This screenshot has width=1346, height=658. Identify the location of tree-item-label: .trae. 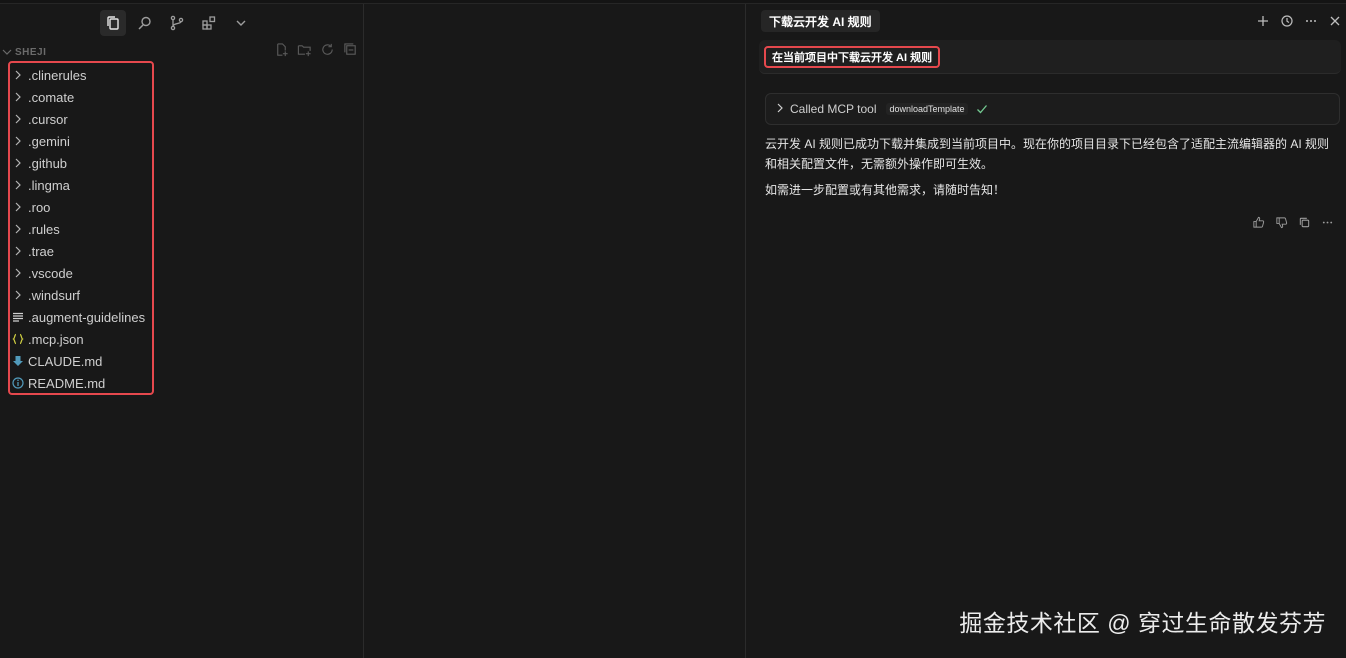
(41, 251).